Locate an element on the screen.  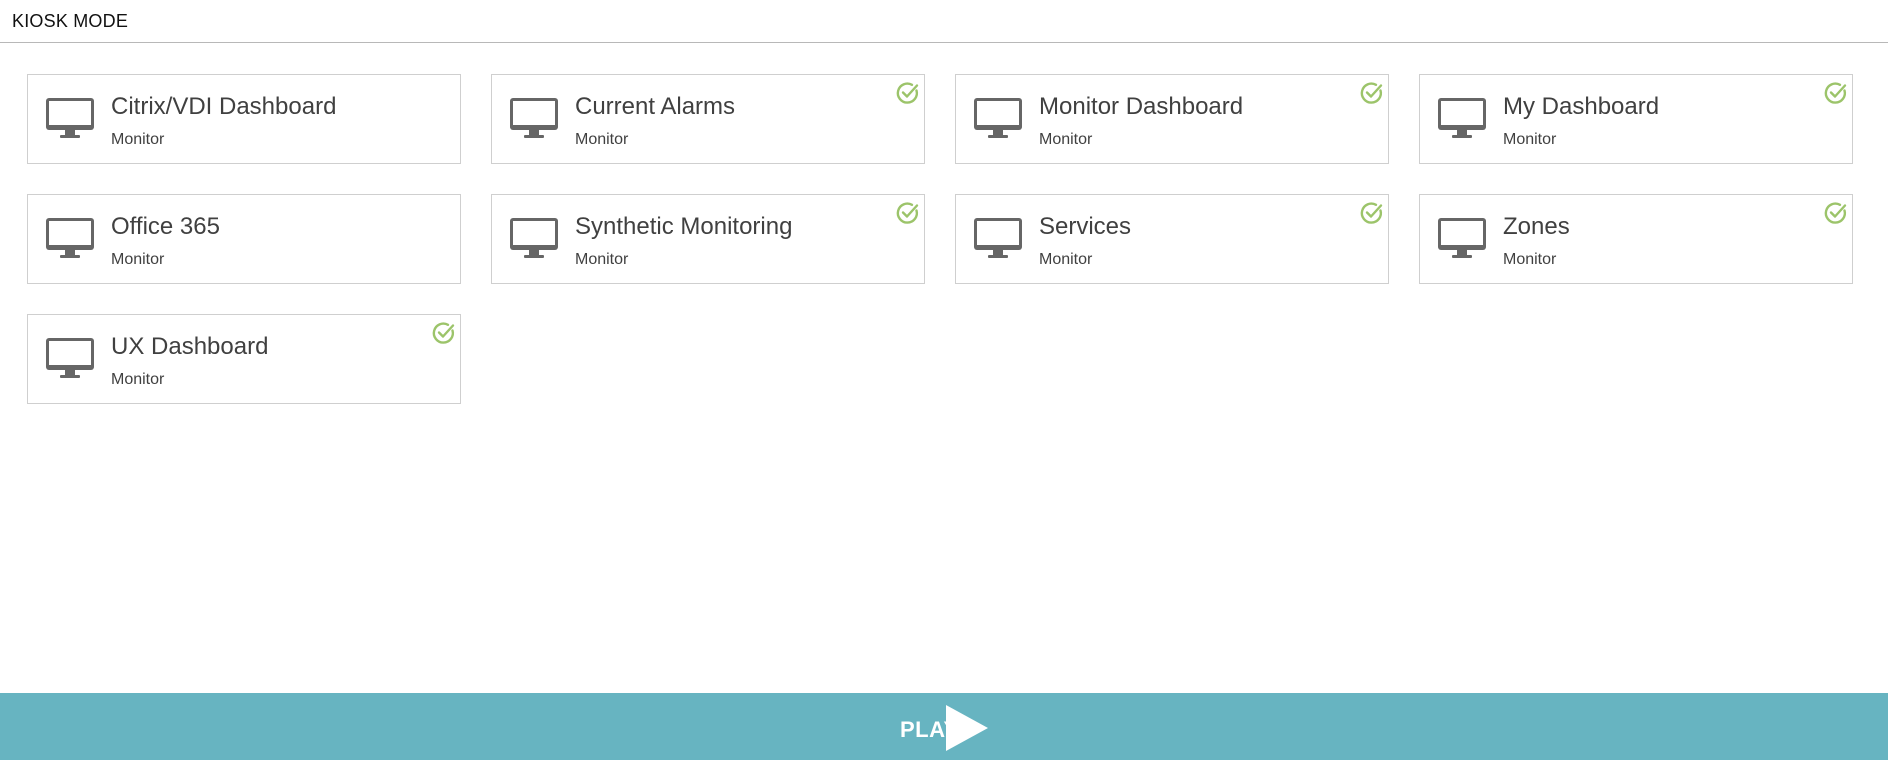
dashboard-card-monitor-dashboard: Monitor Dashboard Monitor is located at coordinates (1172, 119).